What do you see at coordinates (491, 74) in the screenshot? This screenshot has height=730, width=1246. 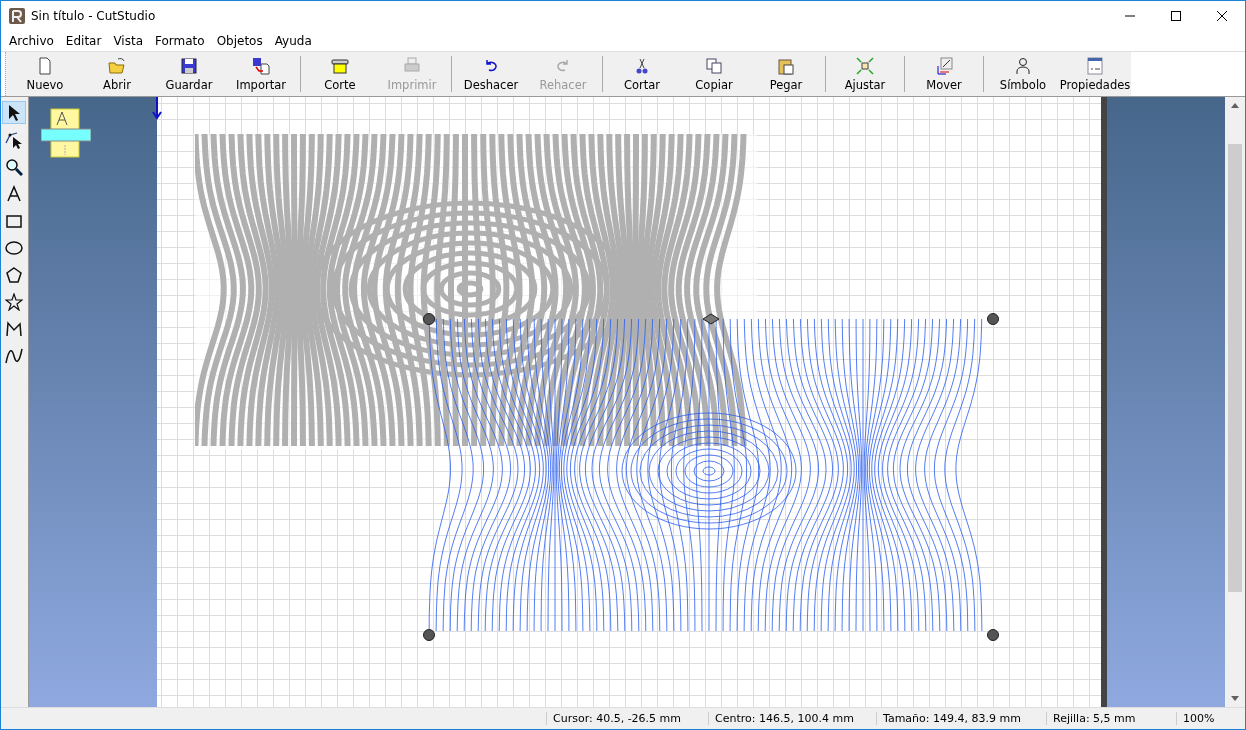 I see `toolbar-button: Deshacer` at bounding box center [491, 74].